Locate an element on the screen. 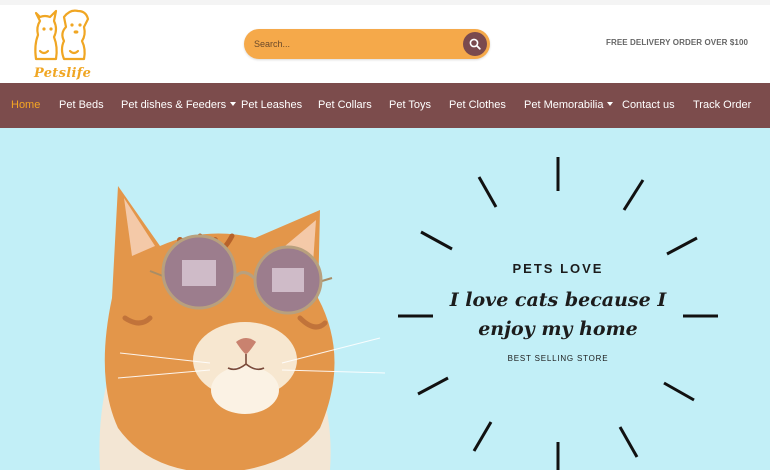  hero-eyebrow: PETS LOVE is located at coordinates (558, 268).